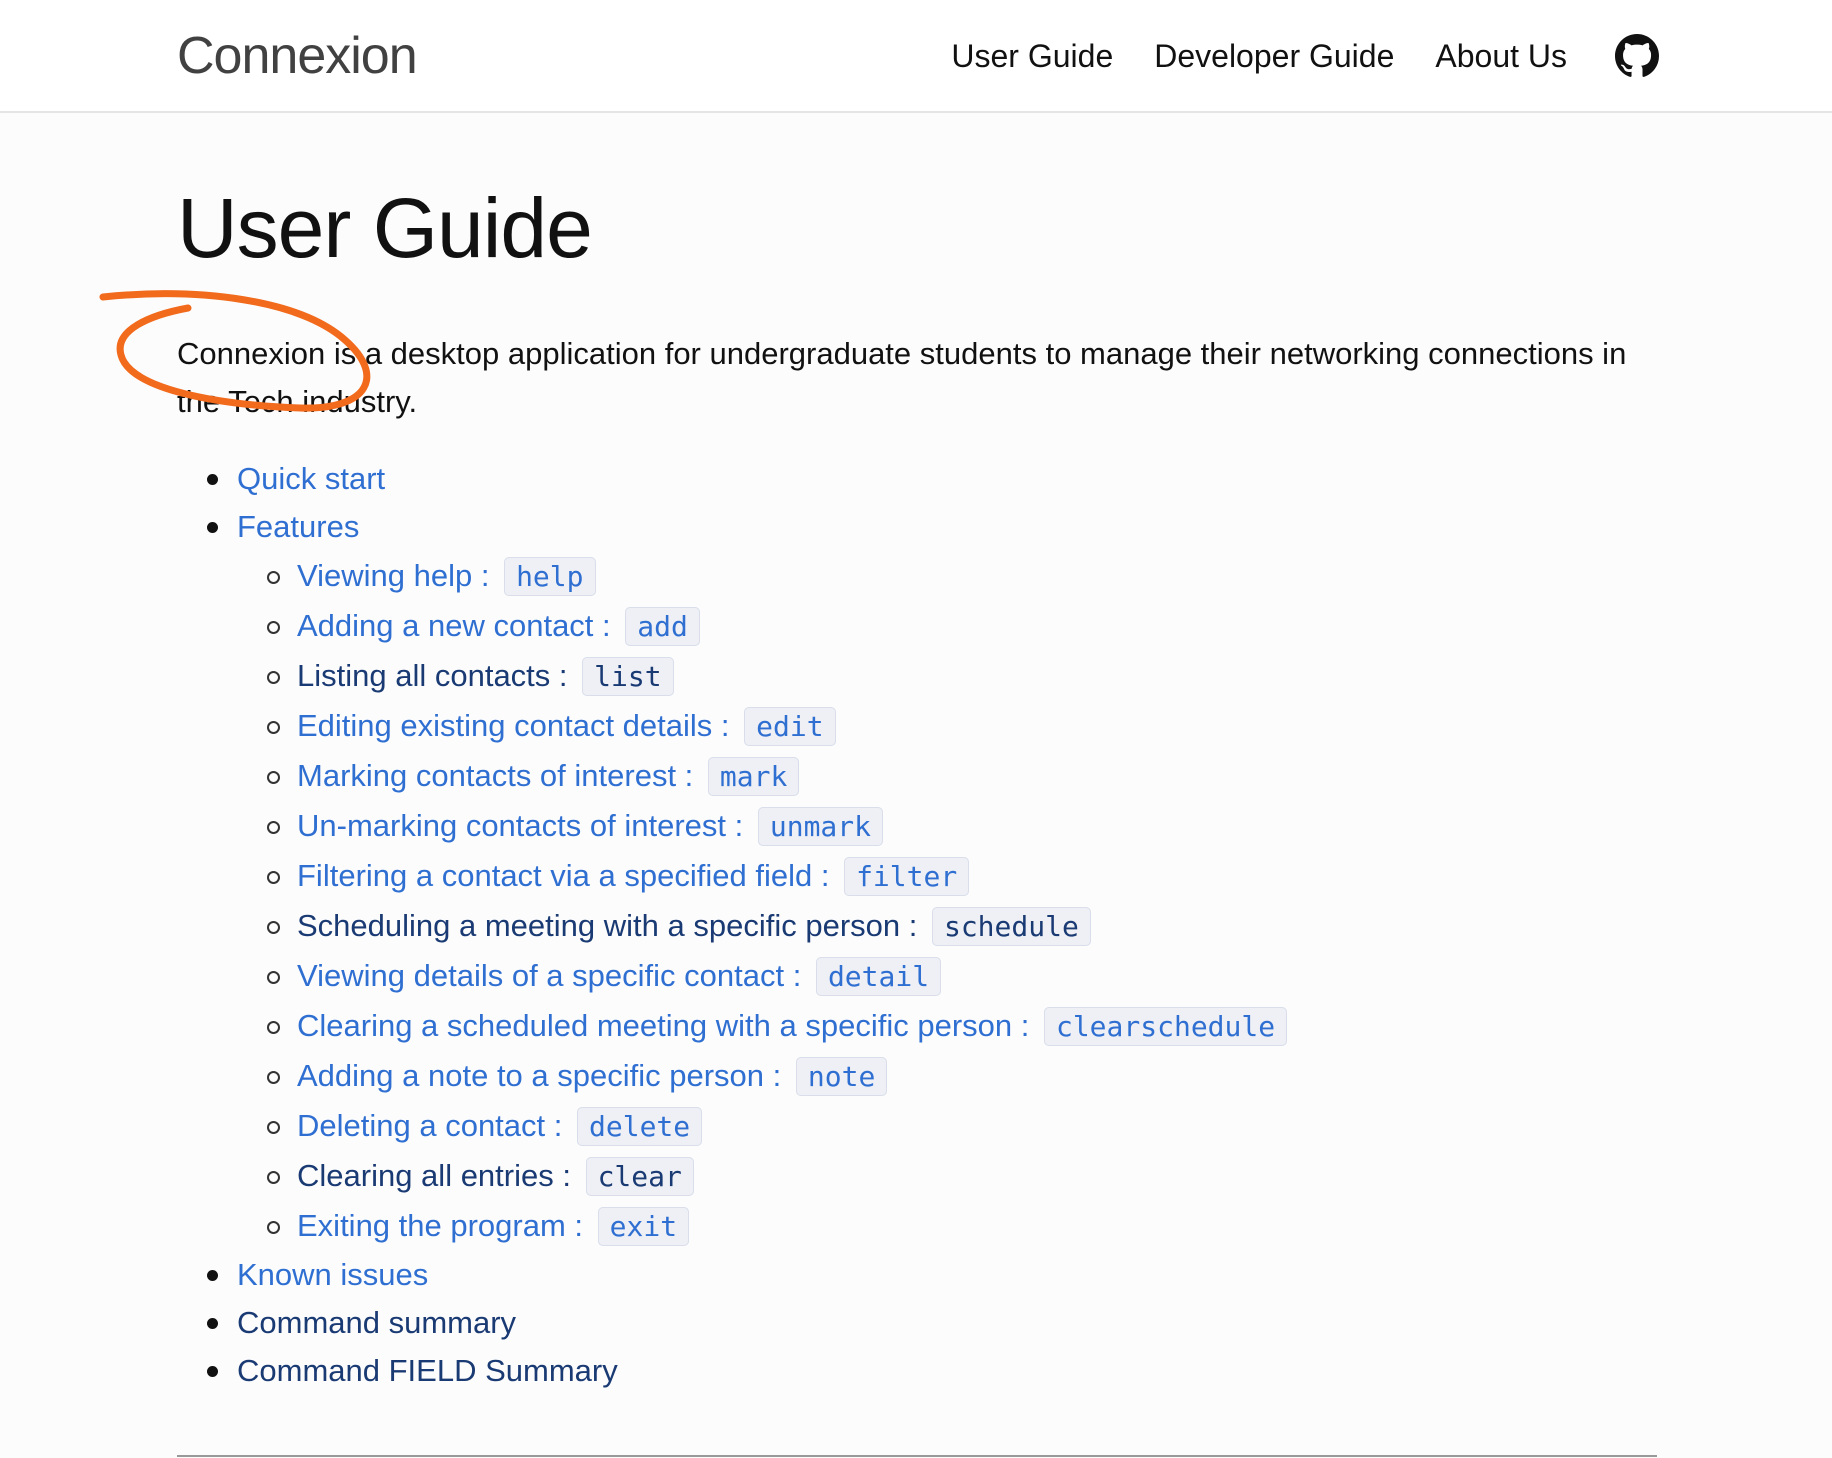 This screenshot has width=1832, height=1458. I want to click on feature-link-mark: Marking contacts of interest : mark, so click(548, 776).